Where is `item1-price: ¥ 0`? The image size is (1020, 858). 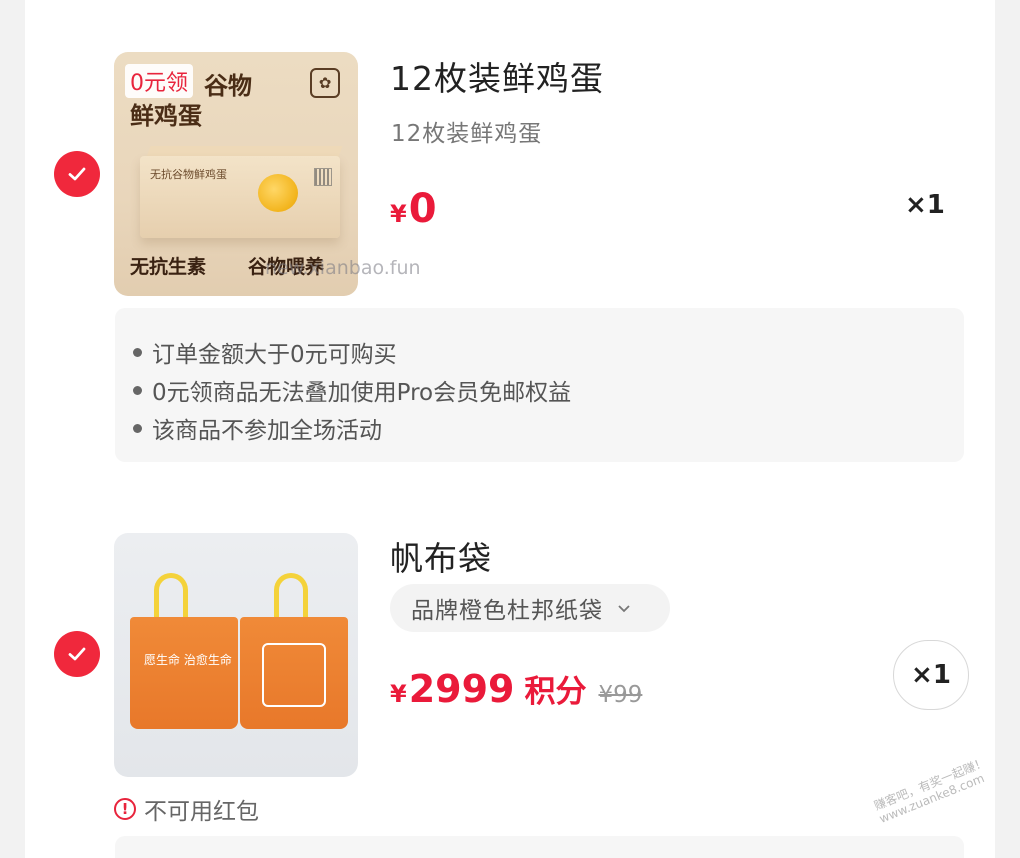 item1-price: ¥ 0 is located at coordinates (413, 209).